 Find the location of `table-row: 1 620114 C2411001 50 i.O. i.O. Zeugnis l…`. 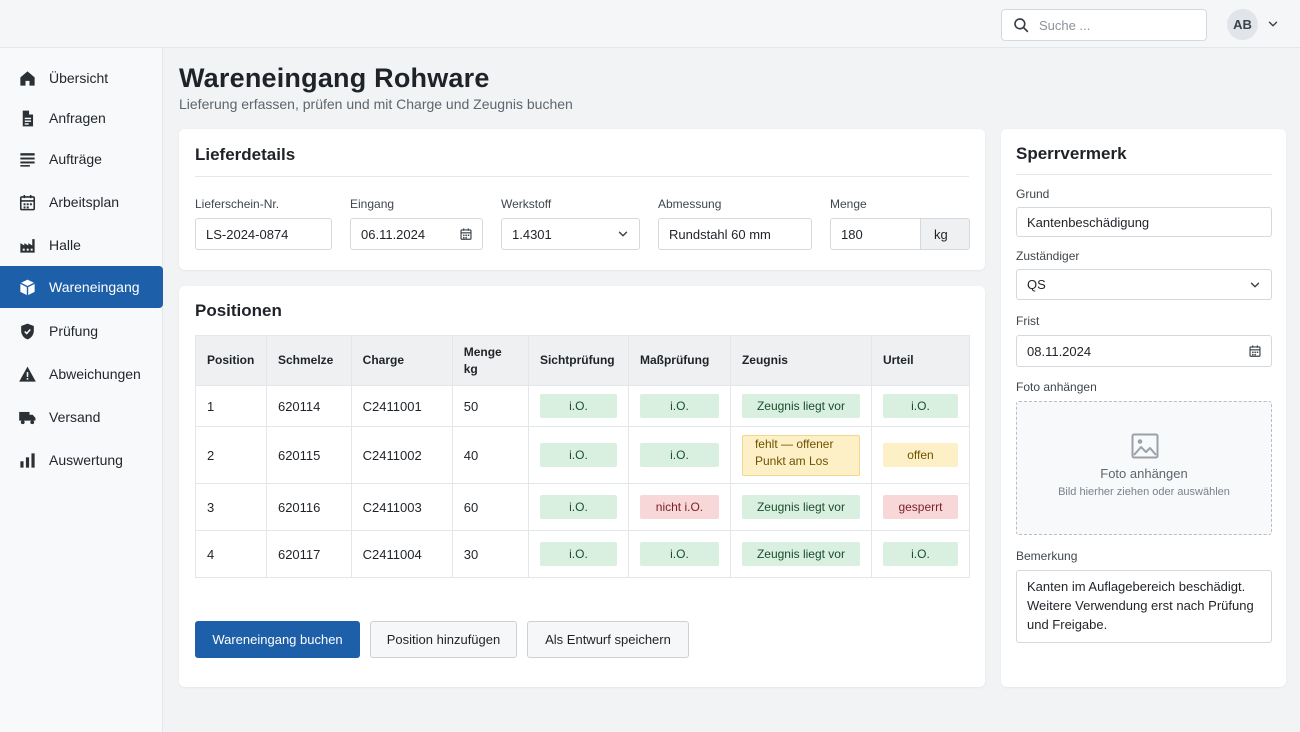

table-row: 1 620114 C2411001 50 i.O. i.O. Zeugnis l… is located at coordinates (583, 406).